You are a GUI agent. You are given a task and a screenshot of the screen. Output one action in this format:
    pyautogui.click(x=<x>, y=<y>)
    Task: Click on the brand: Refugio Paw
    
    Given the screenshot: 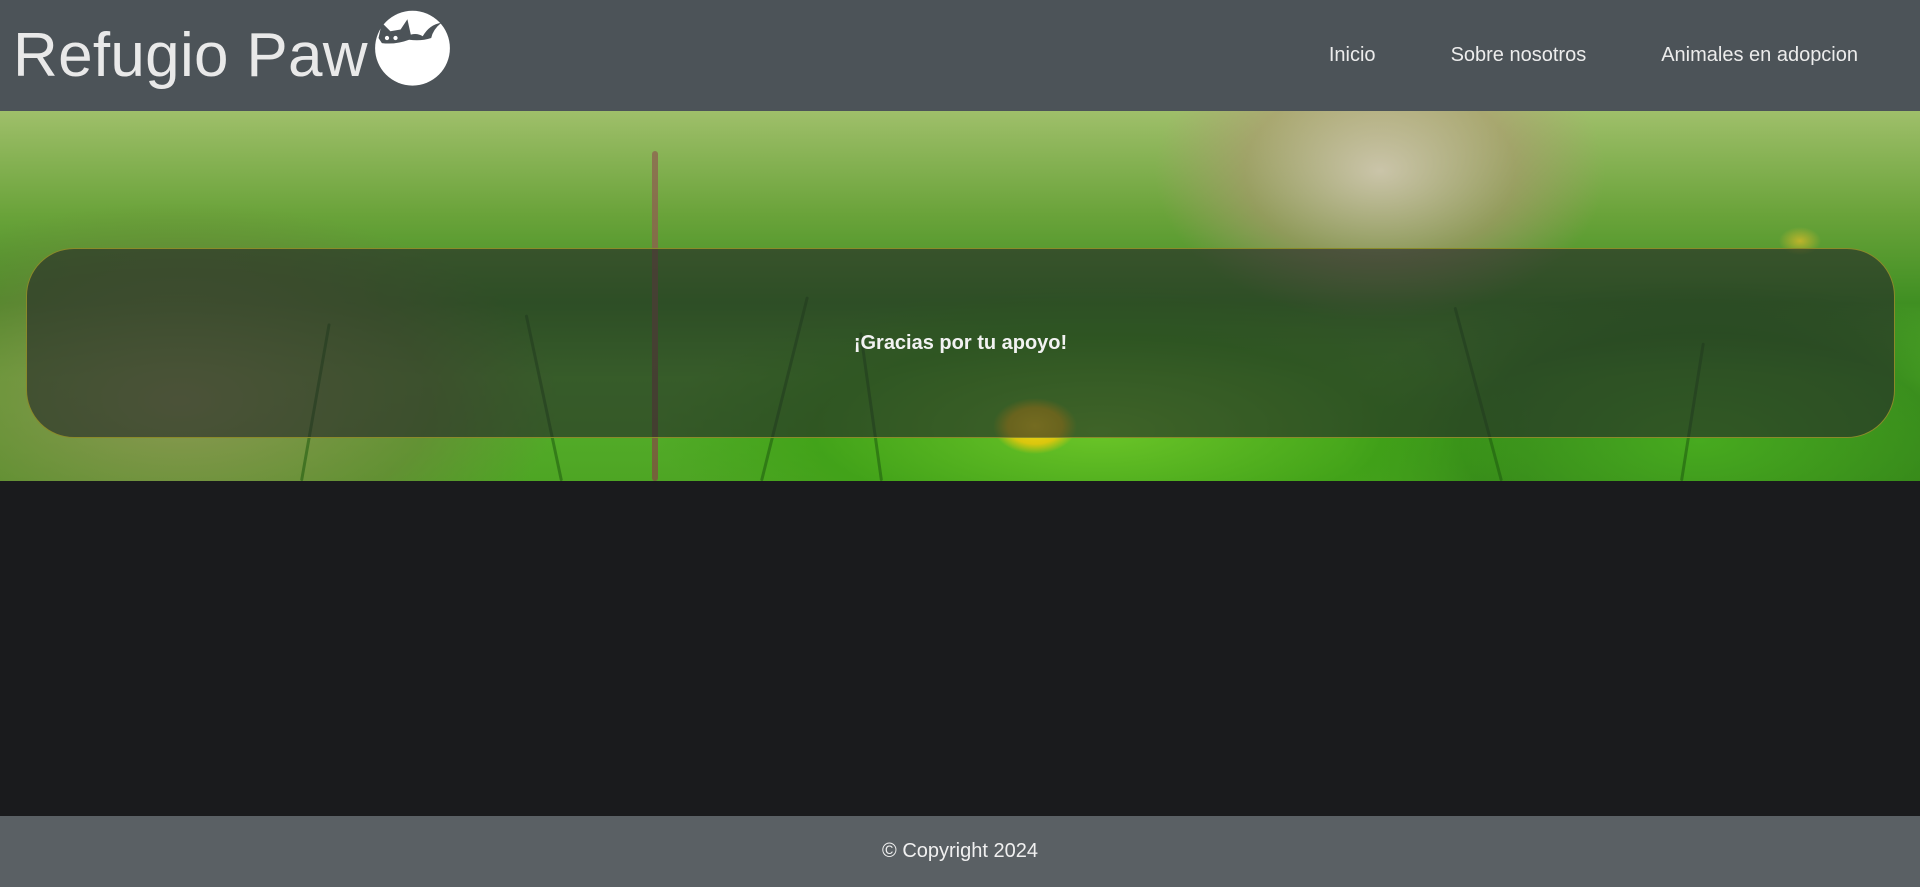 What is the action you would take?
    pyautogui.click(x=234, y=49)
    